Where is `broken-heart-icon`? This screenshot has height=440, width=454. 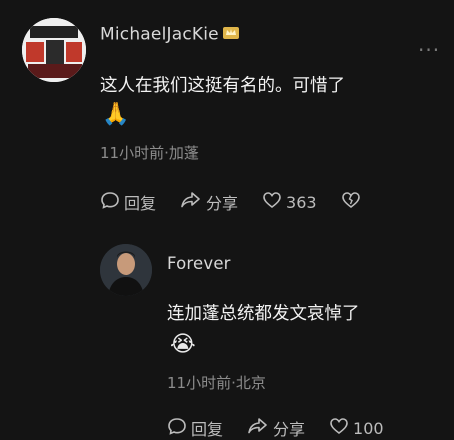
broken-heart-icon is located at coordinates (353, 202).